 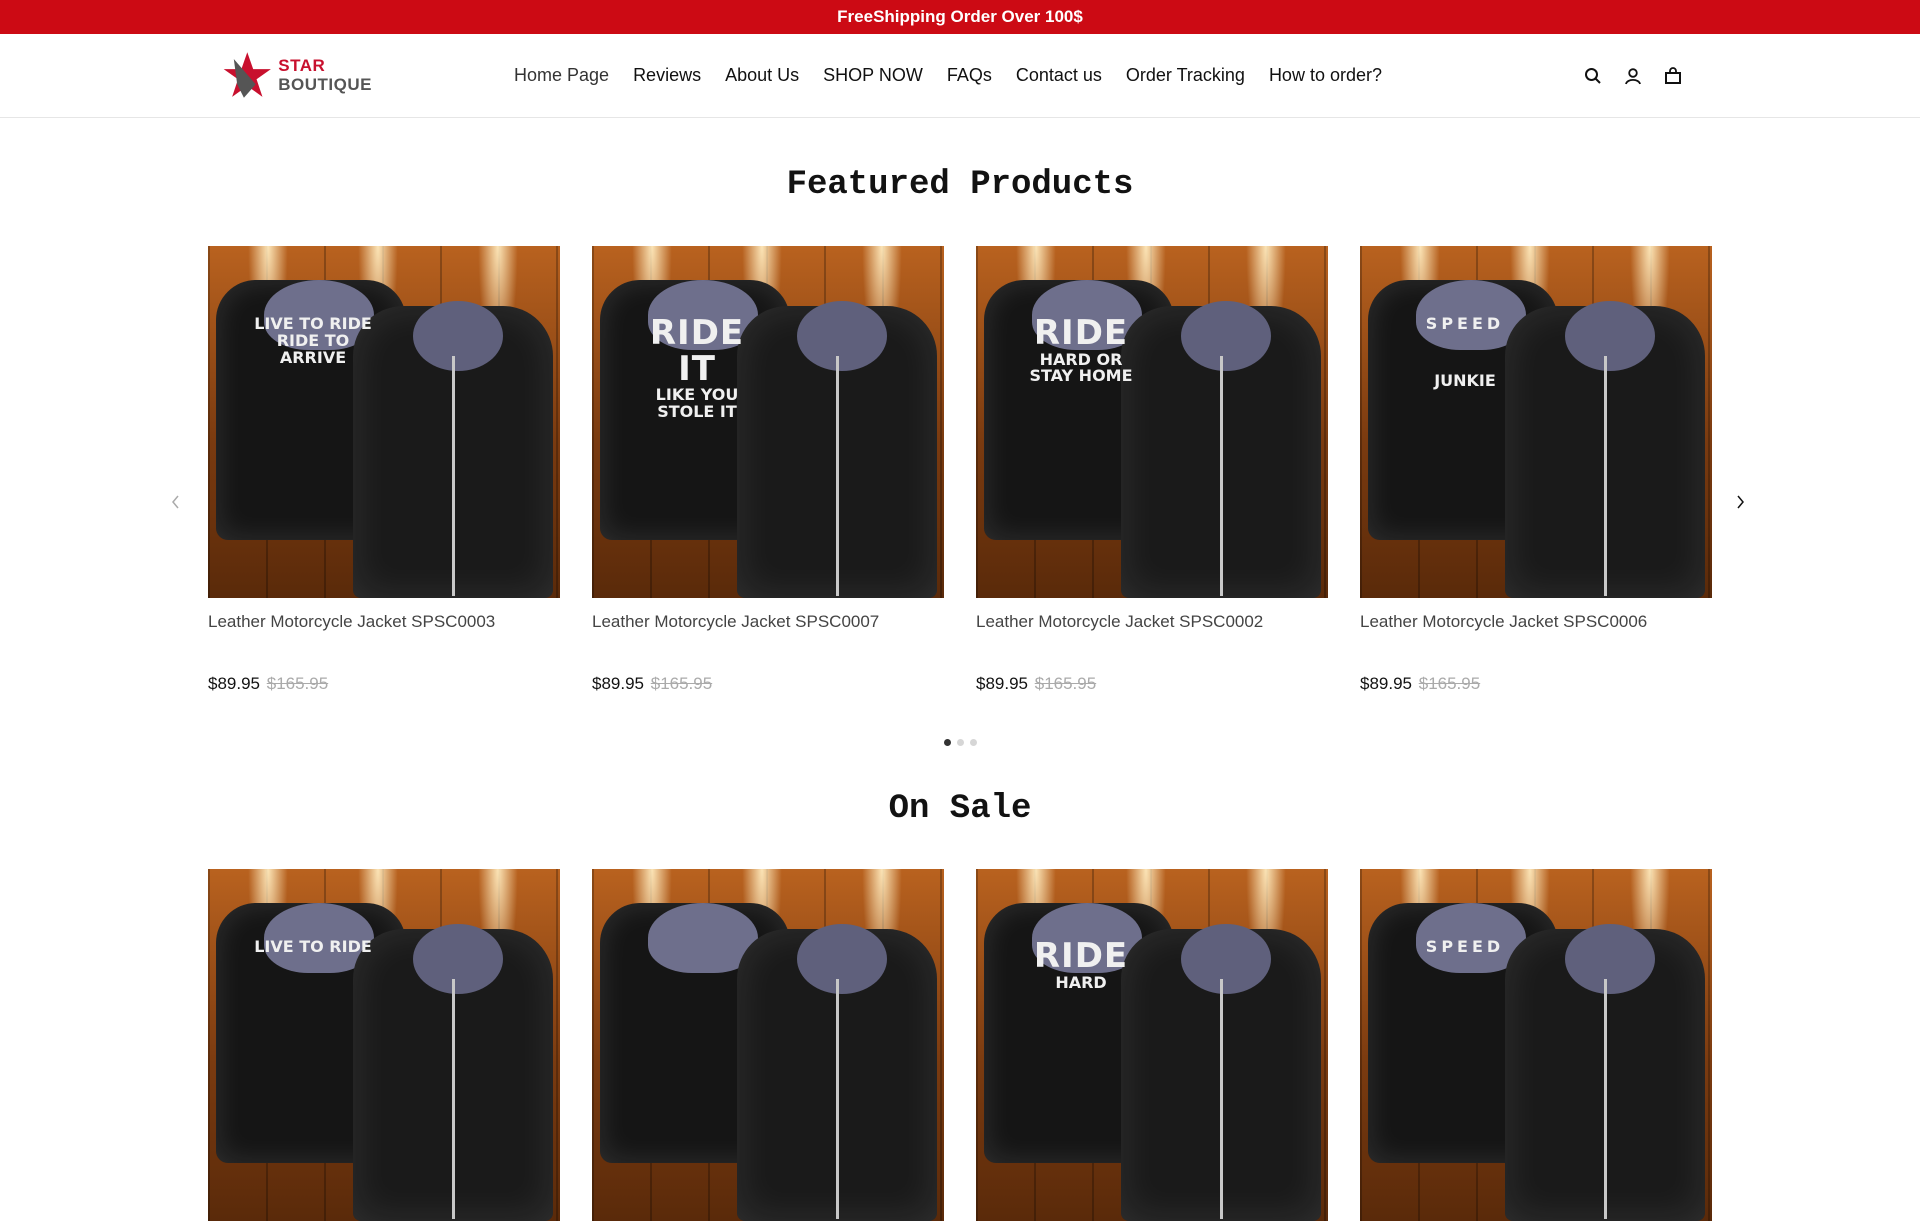 I want to click on account-icon, so click(x=1633, y=76).